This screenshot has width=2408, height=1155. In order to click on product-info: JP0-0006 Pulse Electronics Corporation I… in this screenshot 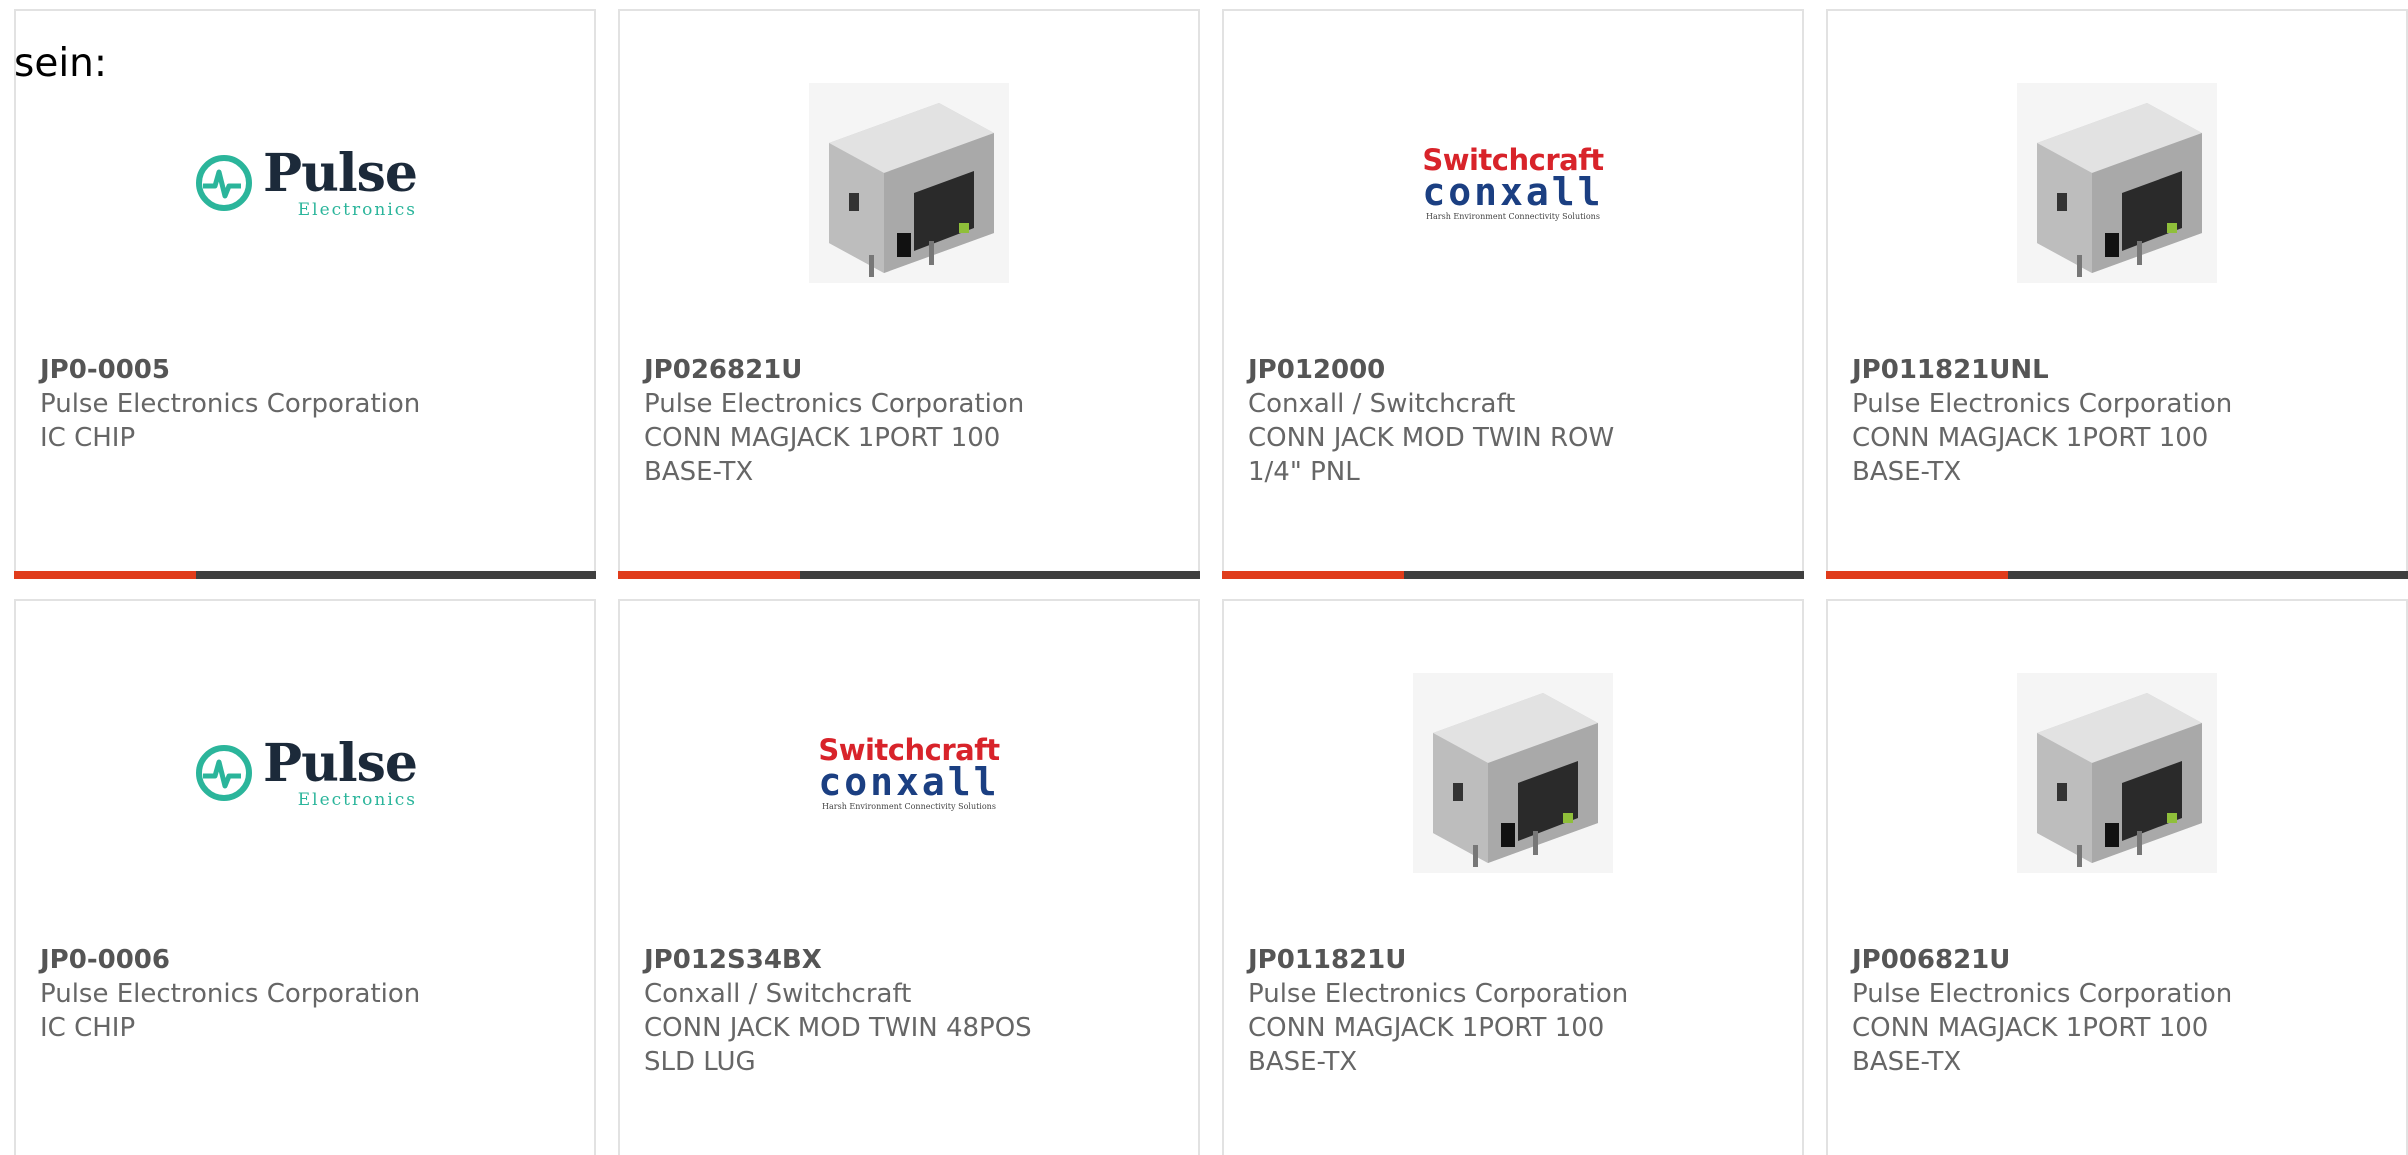, I will do `click(250, 994)`.